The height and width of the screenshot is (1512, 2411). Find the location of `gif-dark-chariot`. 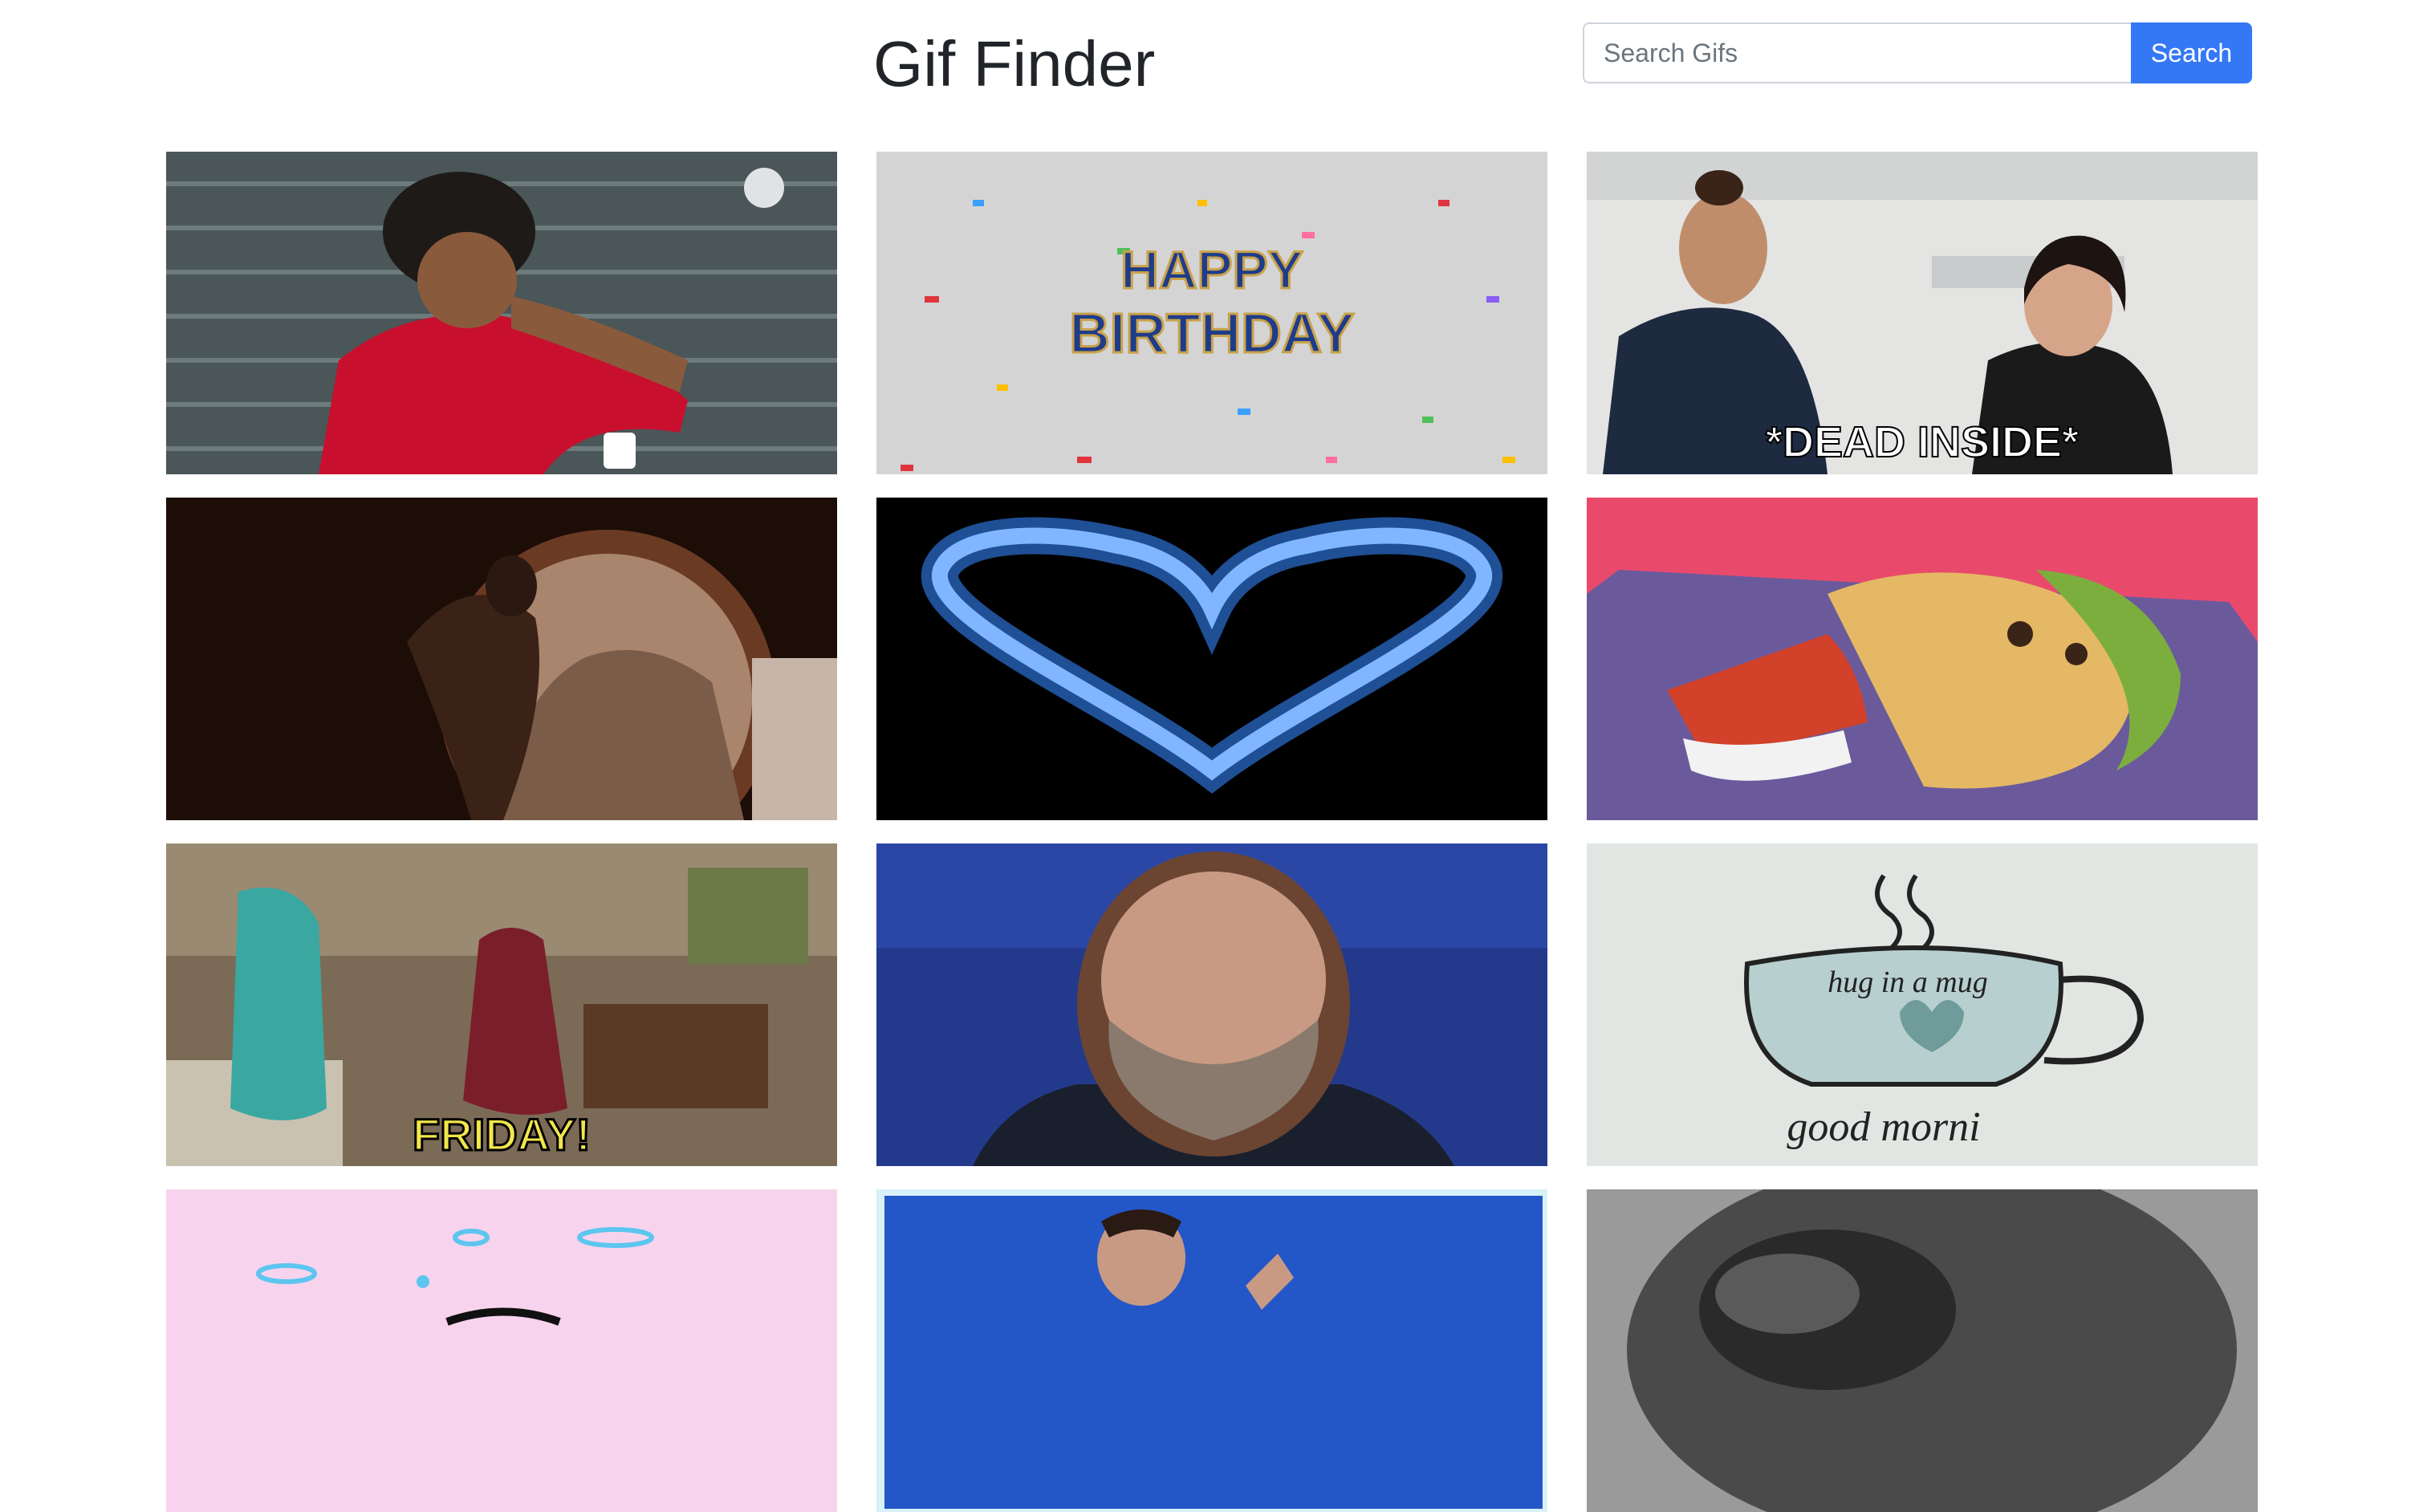

gif-dark-chariot is located at coordinates (501, 659).